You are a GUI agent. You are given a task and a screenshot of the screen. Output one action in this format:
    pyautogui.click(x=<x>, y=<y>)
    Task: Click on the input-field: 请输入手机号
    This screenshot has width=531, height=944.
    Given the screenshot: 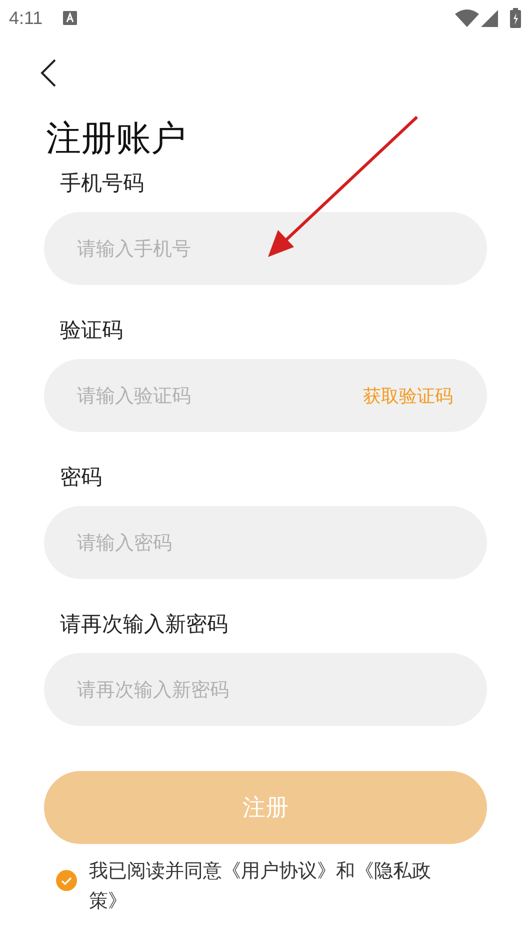 What is the action you would take?
    pyautogui.click(x=265, y=248)
    